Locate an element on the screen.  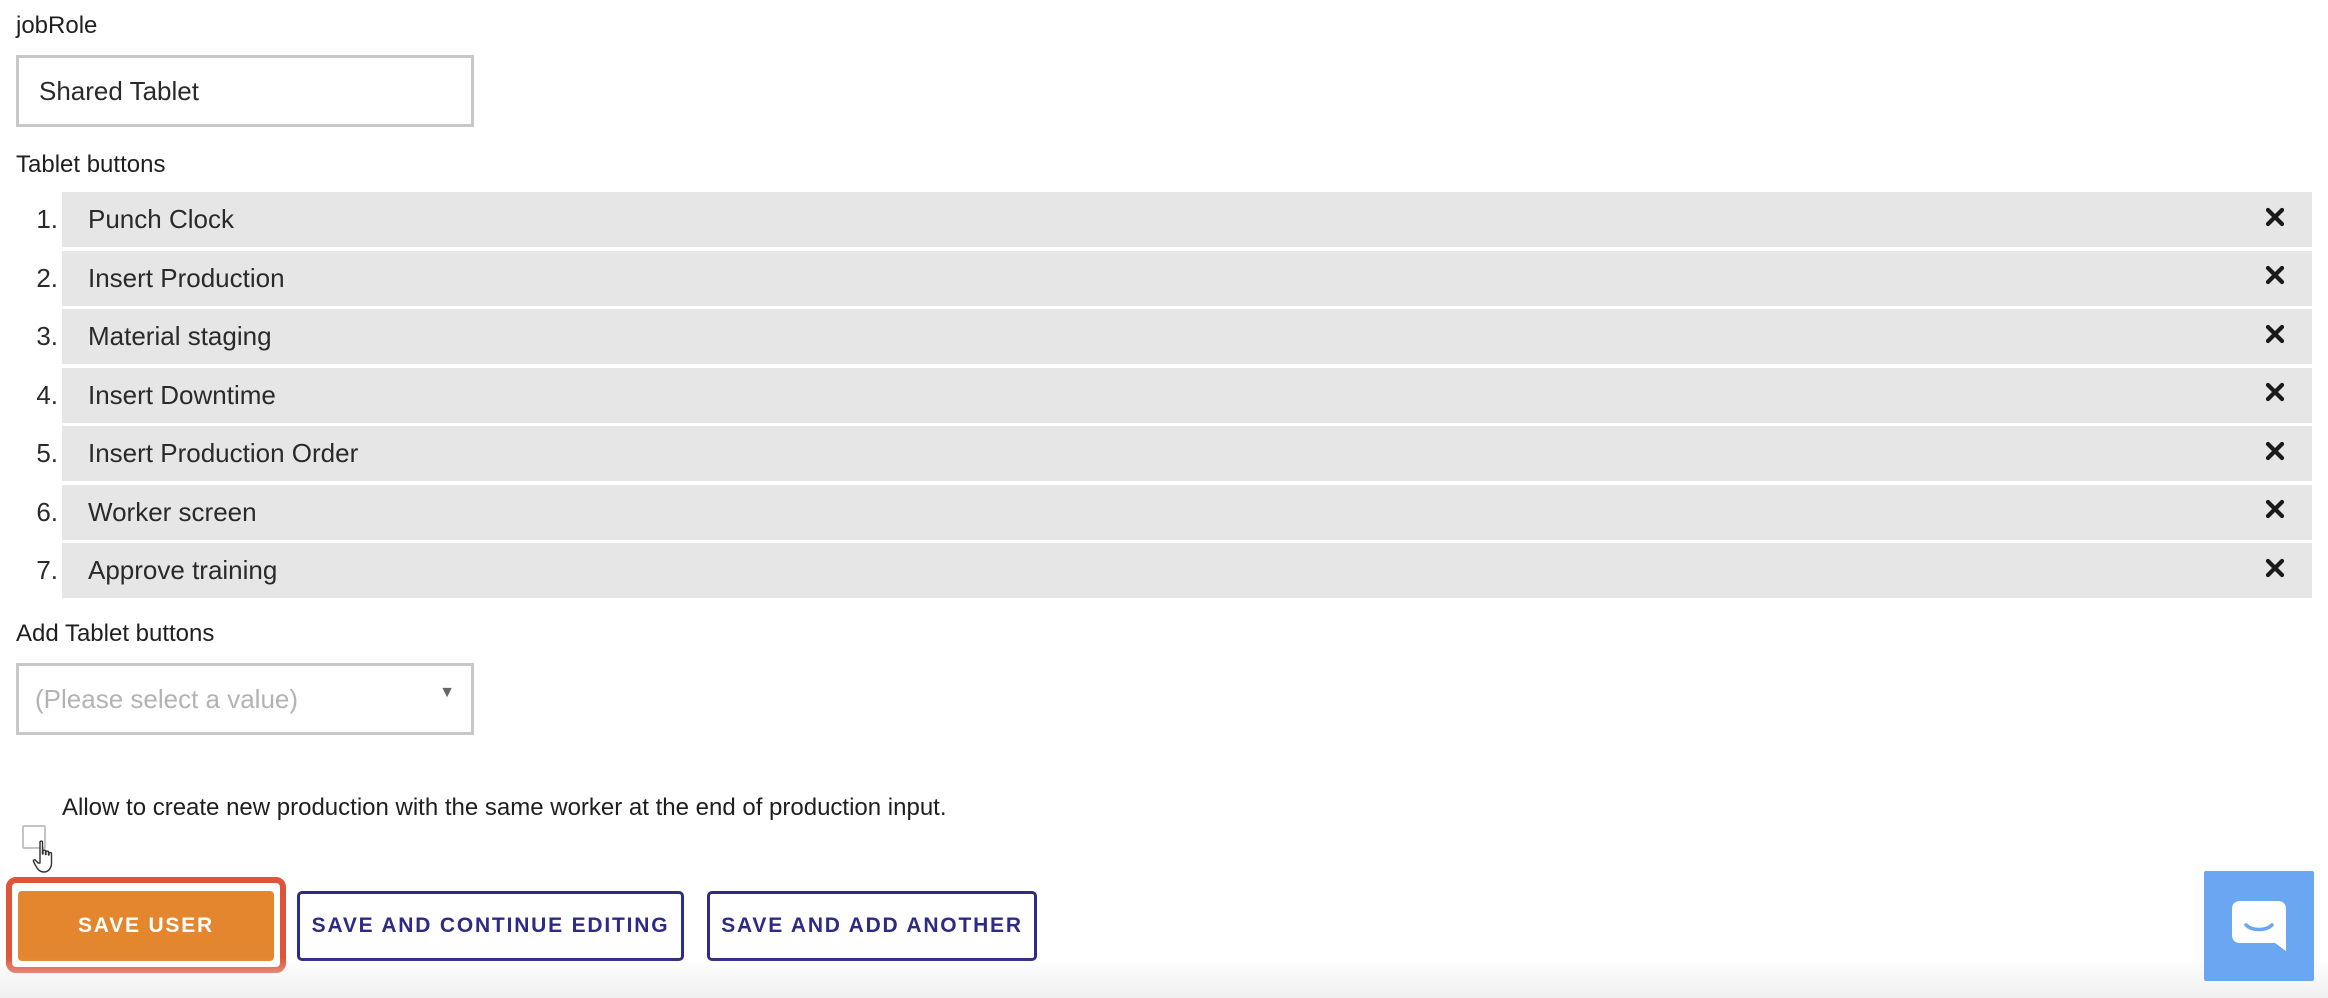
tablet-button-item: Punch Clock is located at coordinates (1187, 219).